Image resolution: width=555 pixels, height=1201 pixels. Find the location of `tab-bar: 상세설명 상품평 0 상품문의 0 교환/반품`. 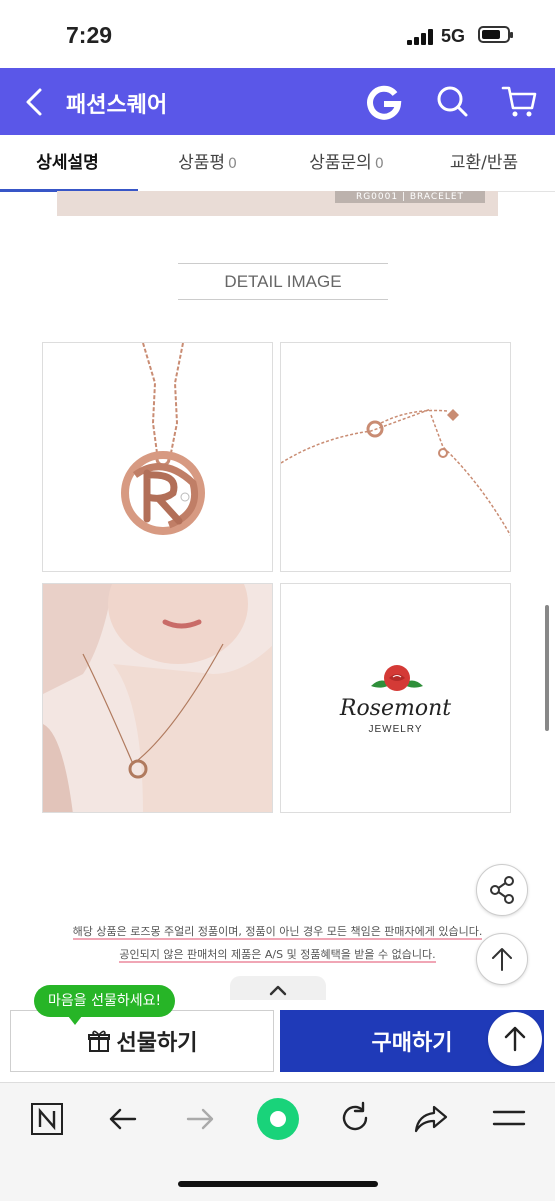

tab-bar: 상세설명 상품평 0 상품문의 0 교환/반품 is located at coordinates (277, 163).